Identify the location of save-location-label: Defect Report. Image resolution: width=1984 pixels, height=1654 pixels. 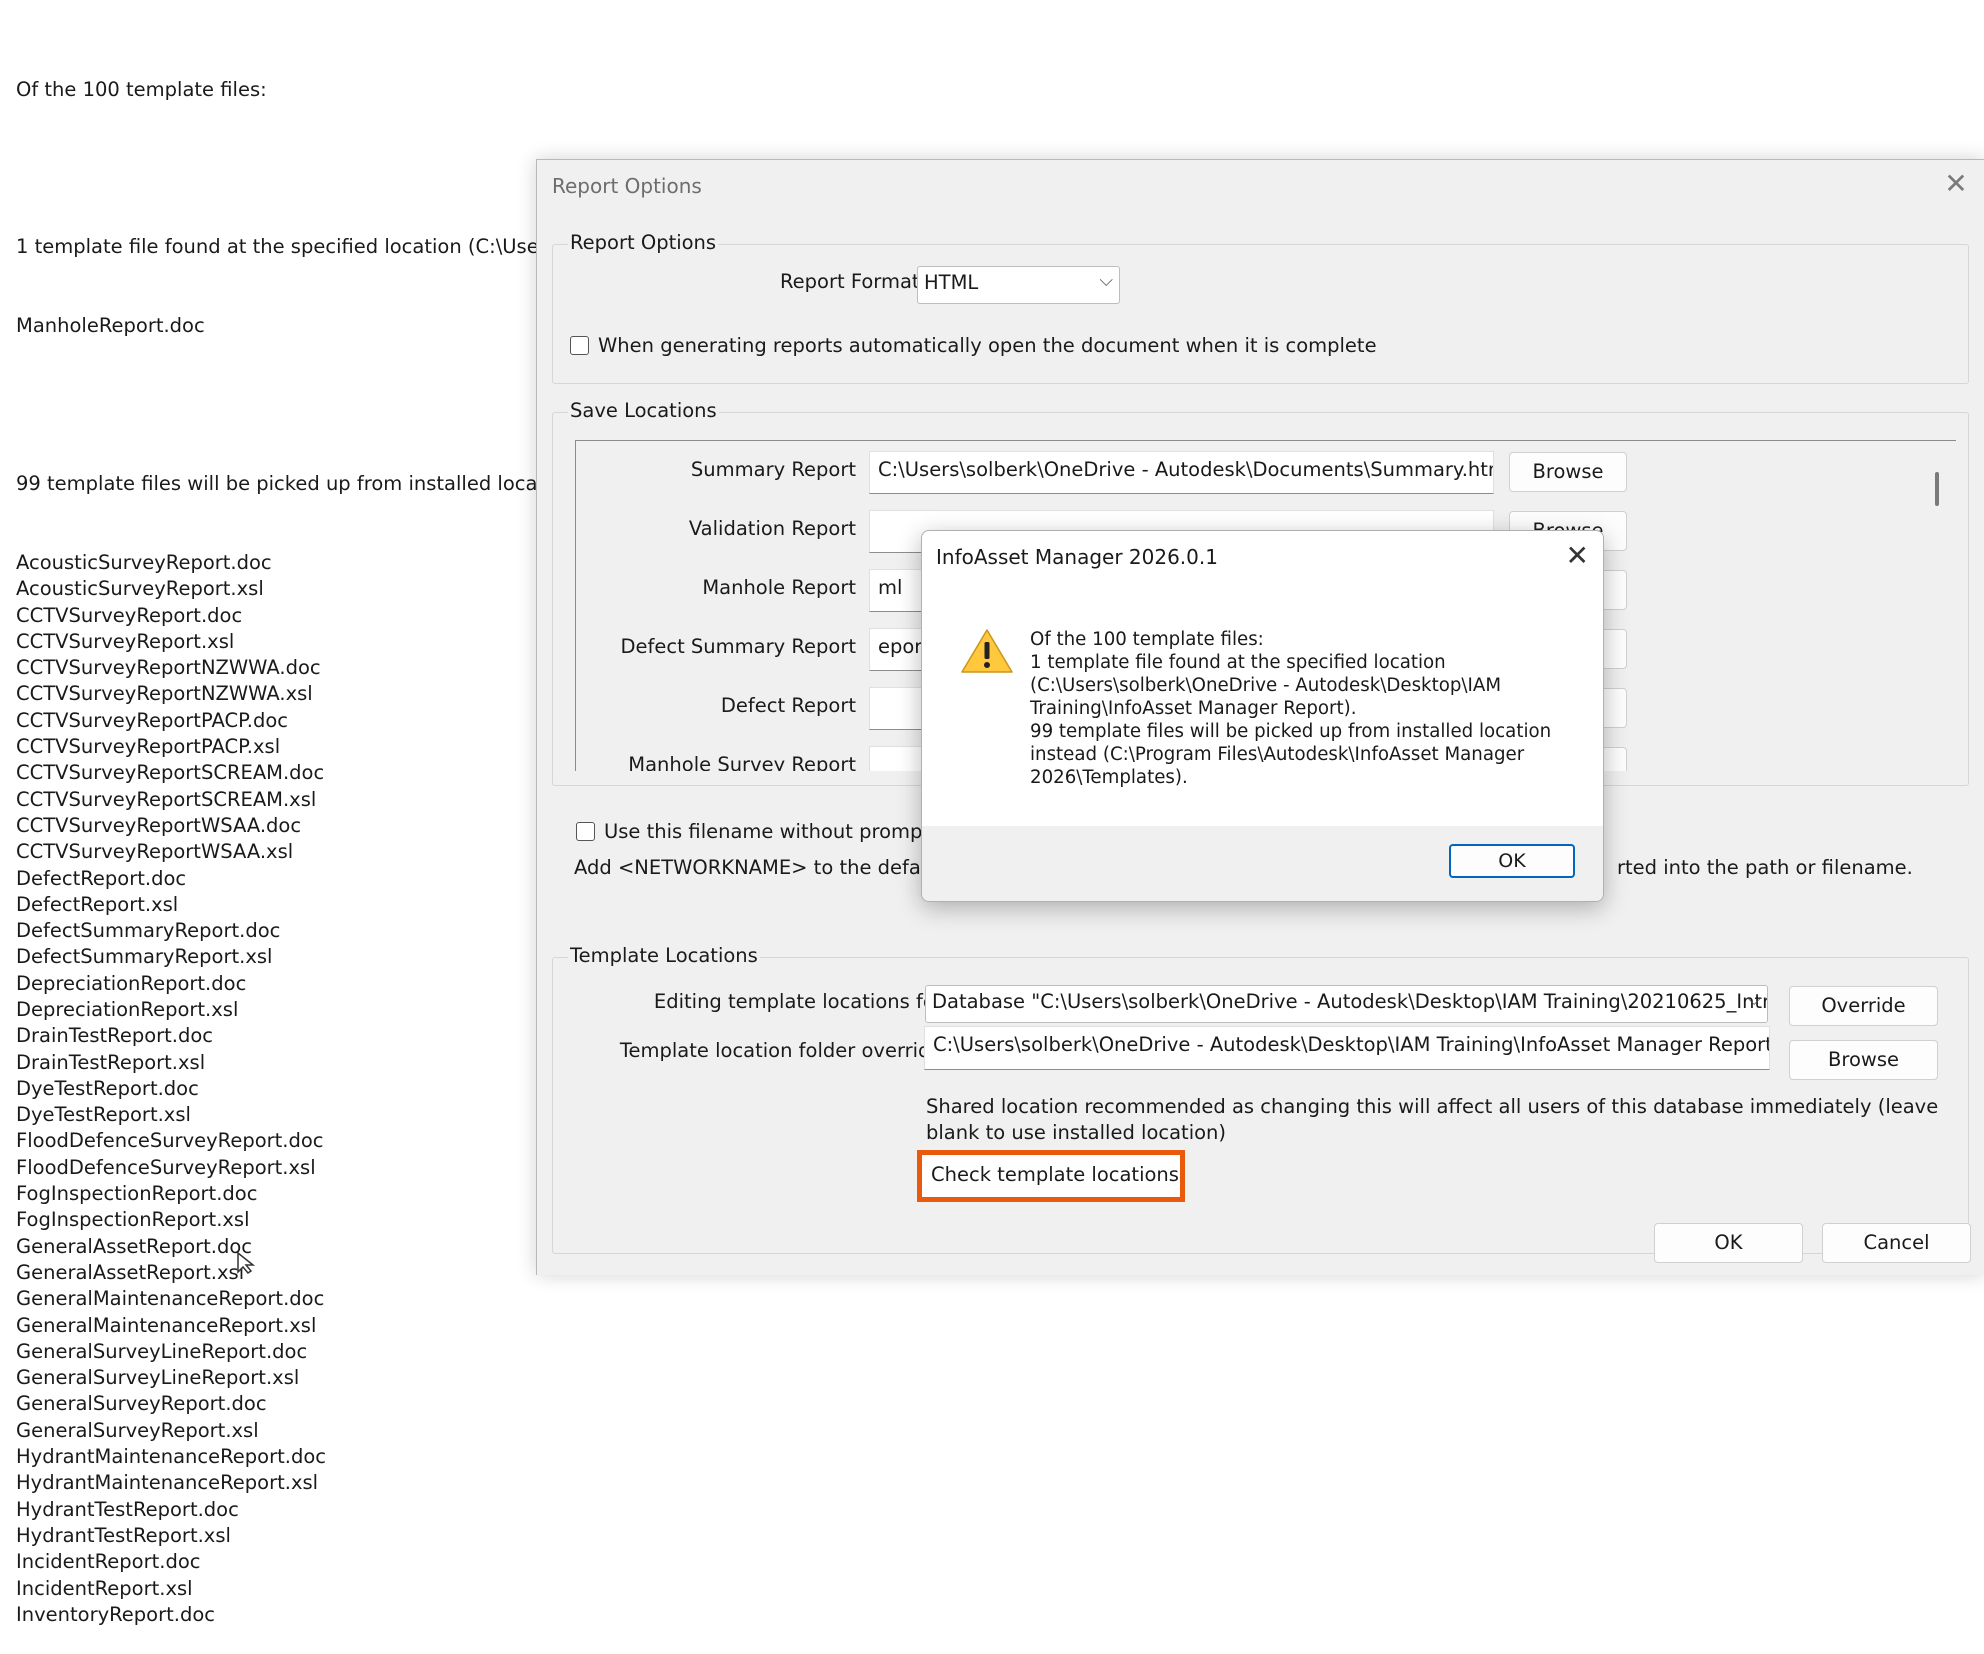
(788, 705).